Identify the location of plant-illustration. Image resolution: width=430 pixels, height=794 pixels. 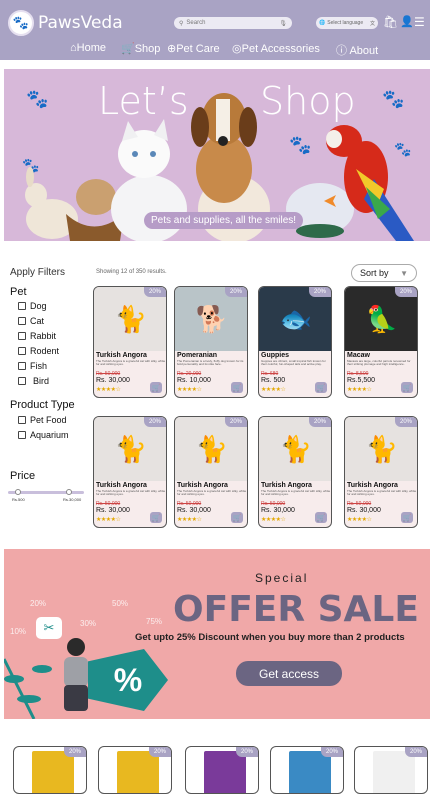
(28, 688).